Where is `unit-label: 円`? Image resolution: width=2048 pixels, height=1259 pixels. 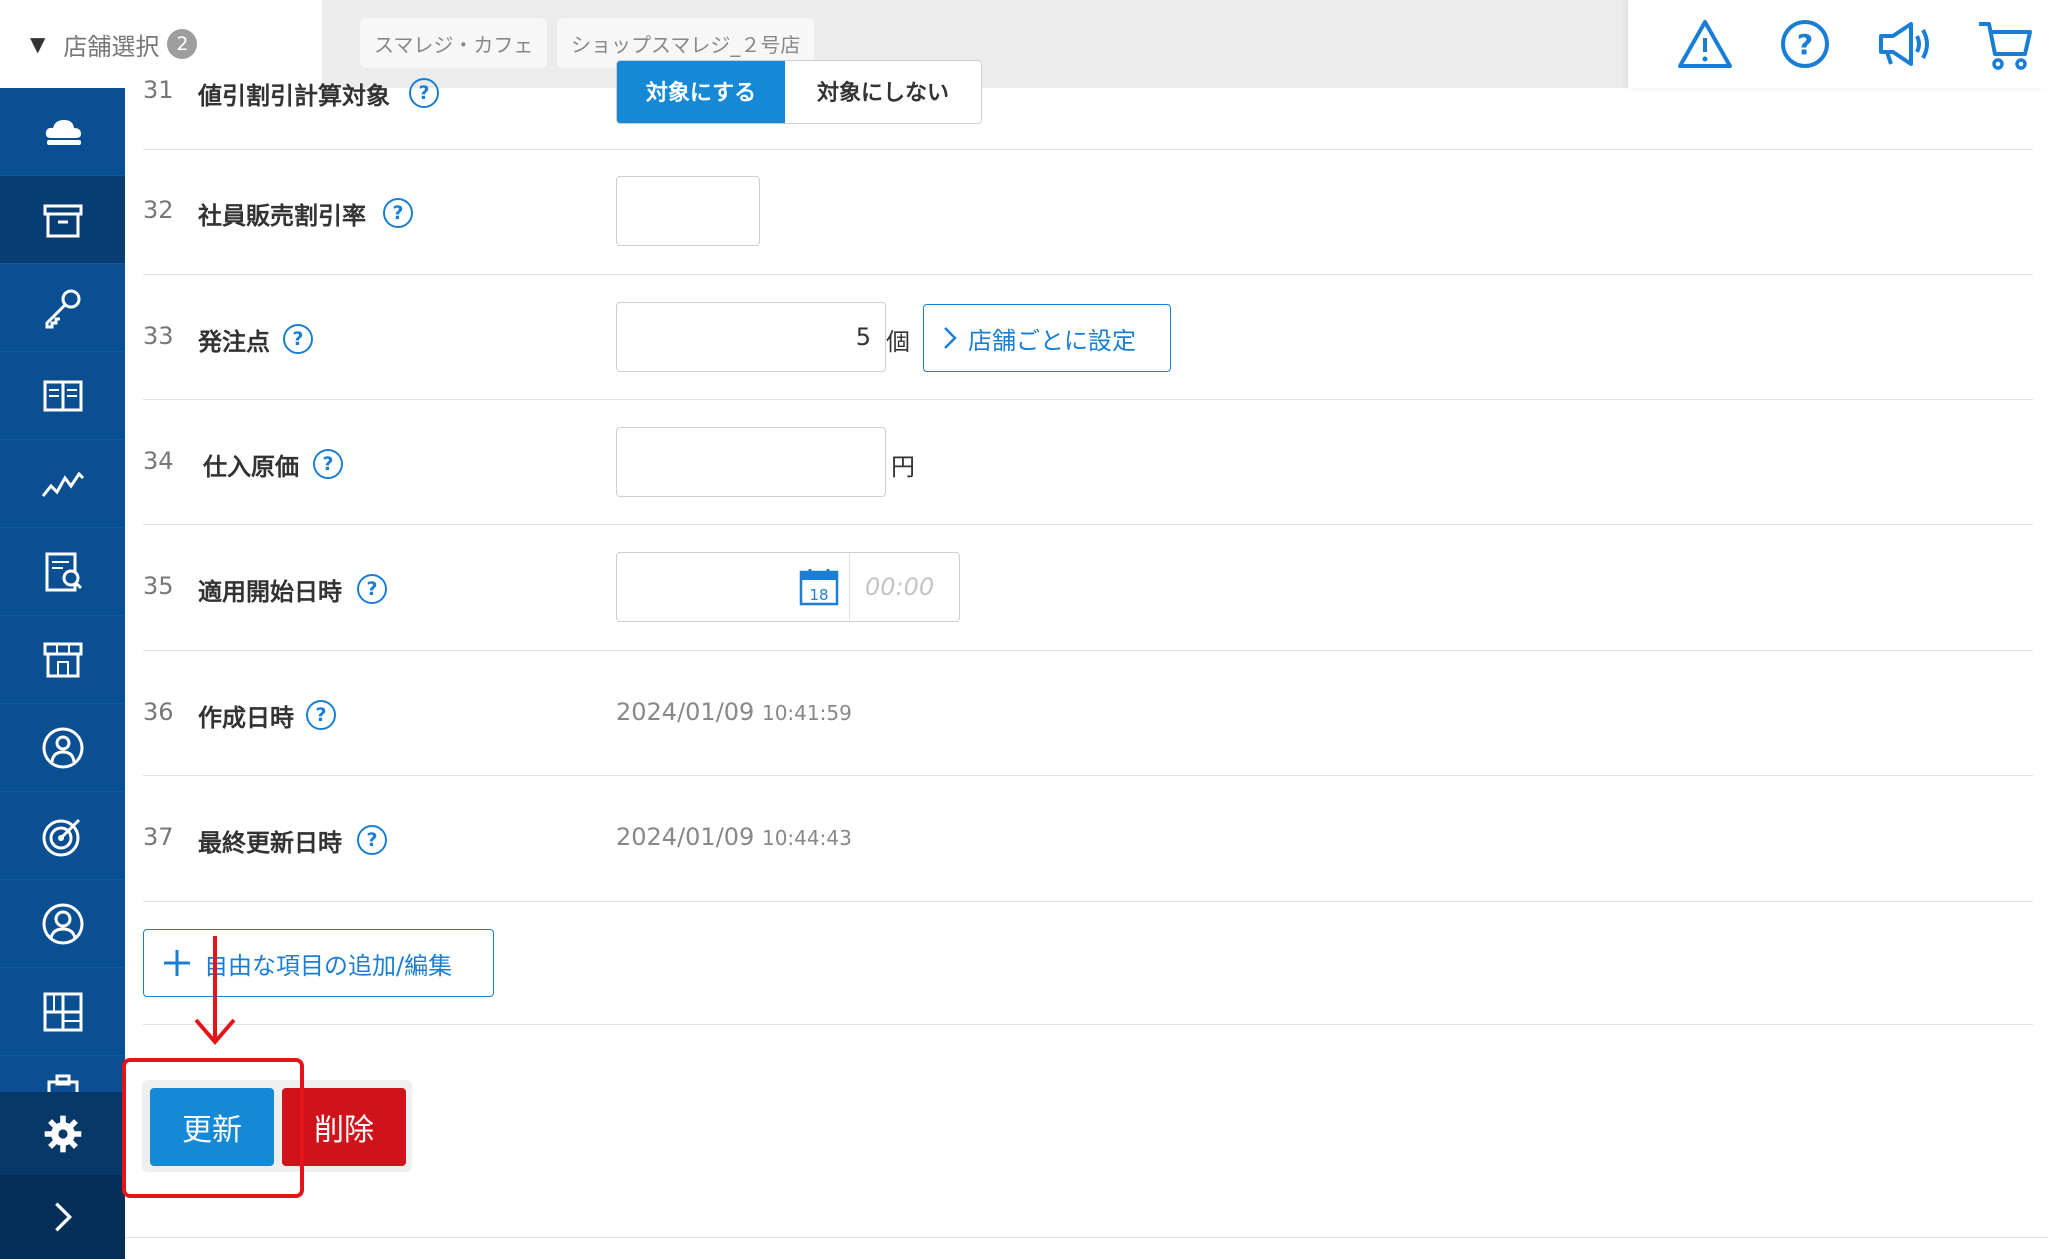 unit-label: 円 is located at coordinates (903, 467).